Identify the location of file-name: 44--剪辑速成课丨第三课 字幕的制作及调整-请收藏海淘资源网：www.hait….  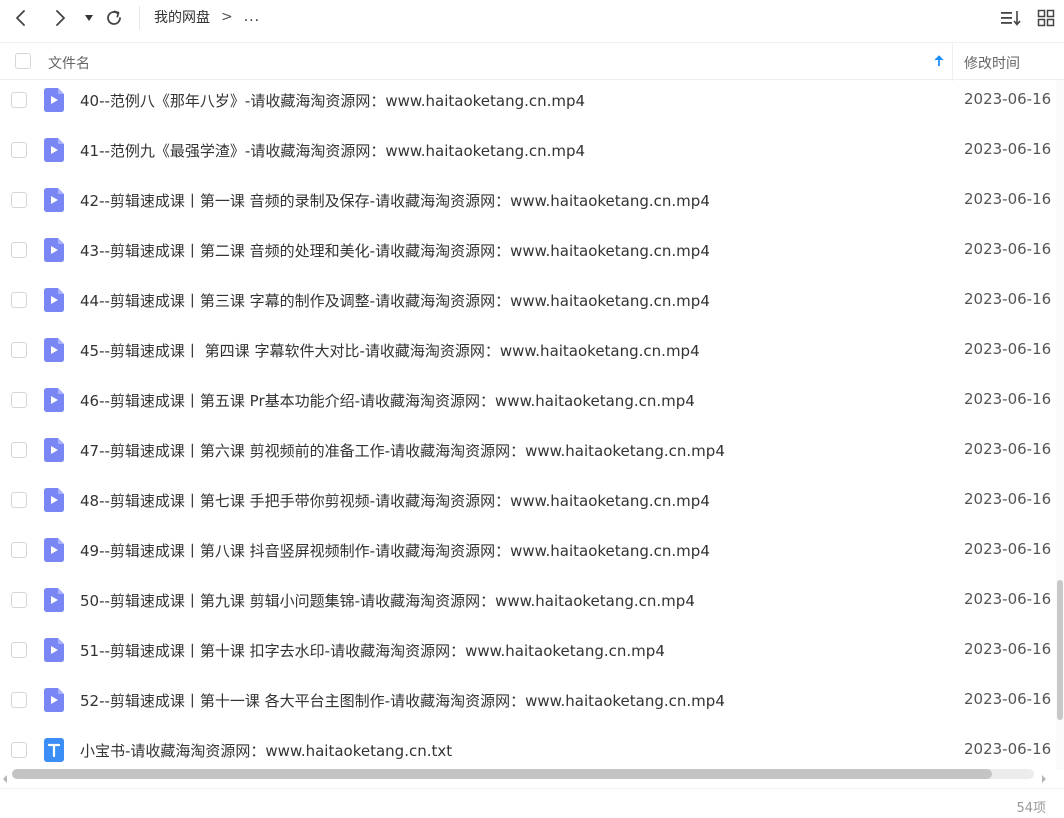
(395, 300).